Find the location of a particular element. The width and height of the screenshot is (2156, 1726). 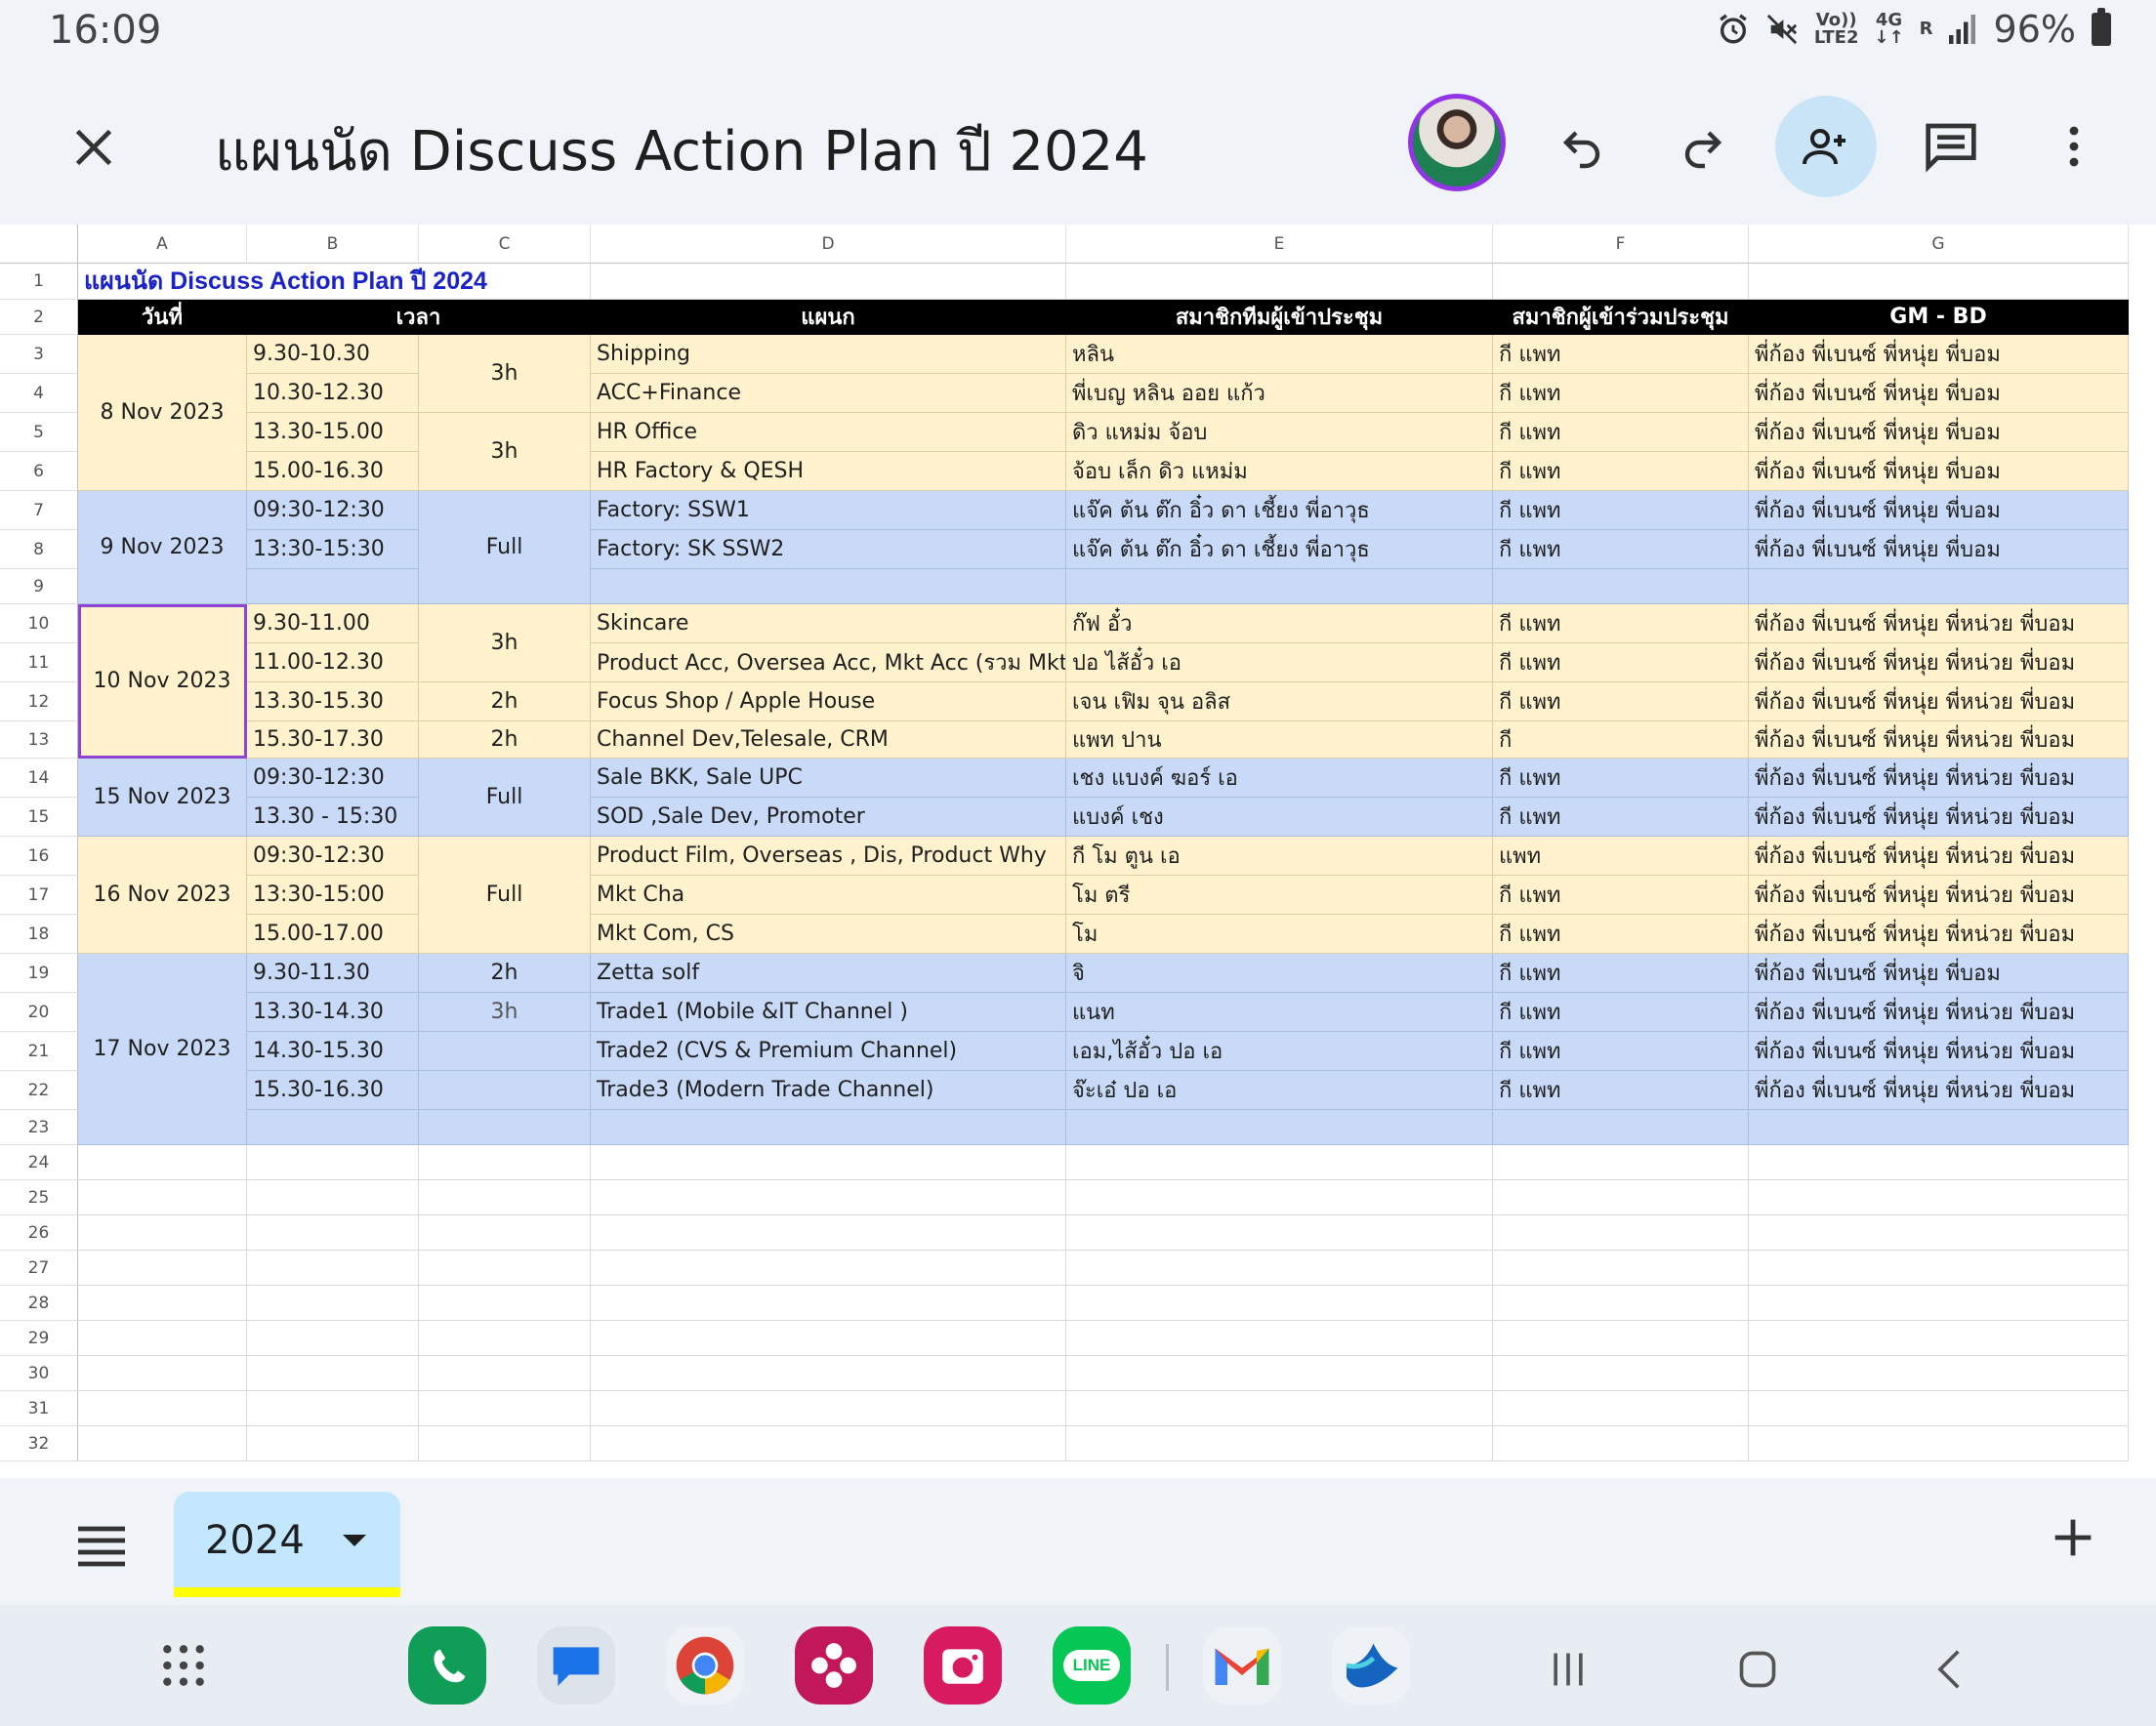

team-cell: เชง แบงค์ ฆอร์ เอ is located at coordinates (1279, 778).